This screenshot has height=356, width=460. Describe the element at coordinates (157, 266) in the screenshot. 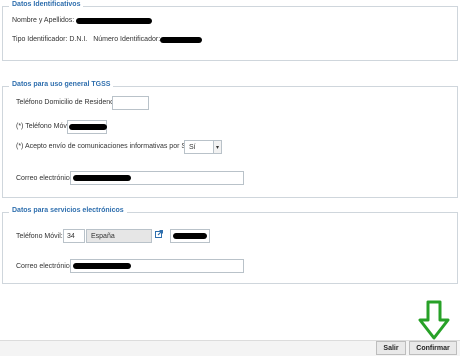

I see `e-email-input` at that location.